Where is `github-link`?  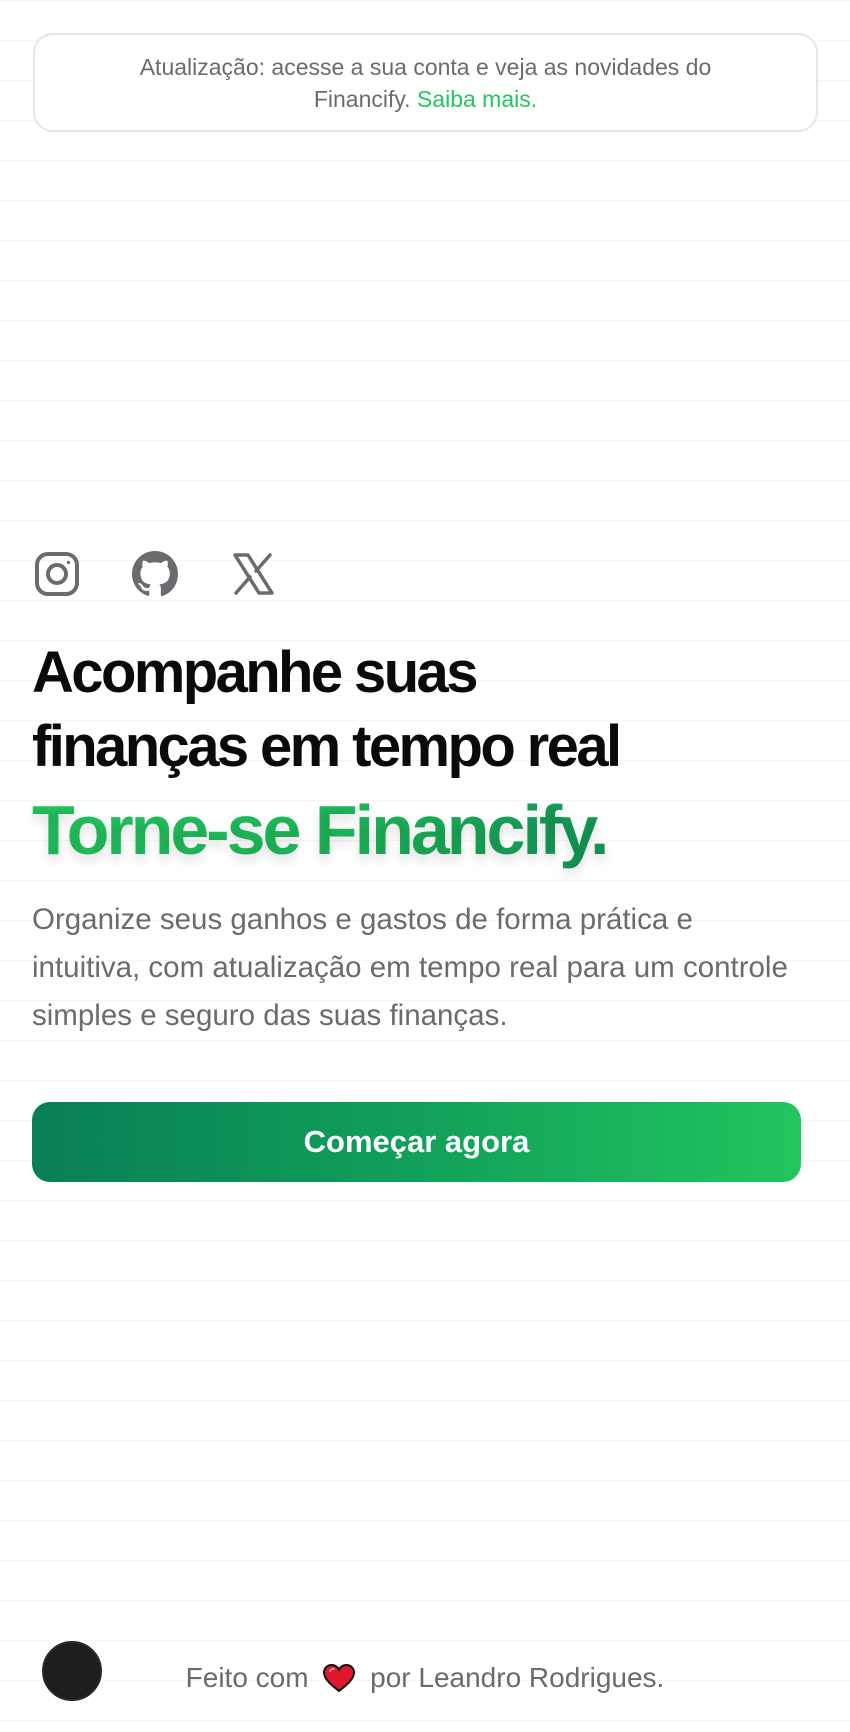 github-link is located at coordinates (155, 576).